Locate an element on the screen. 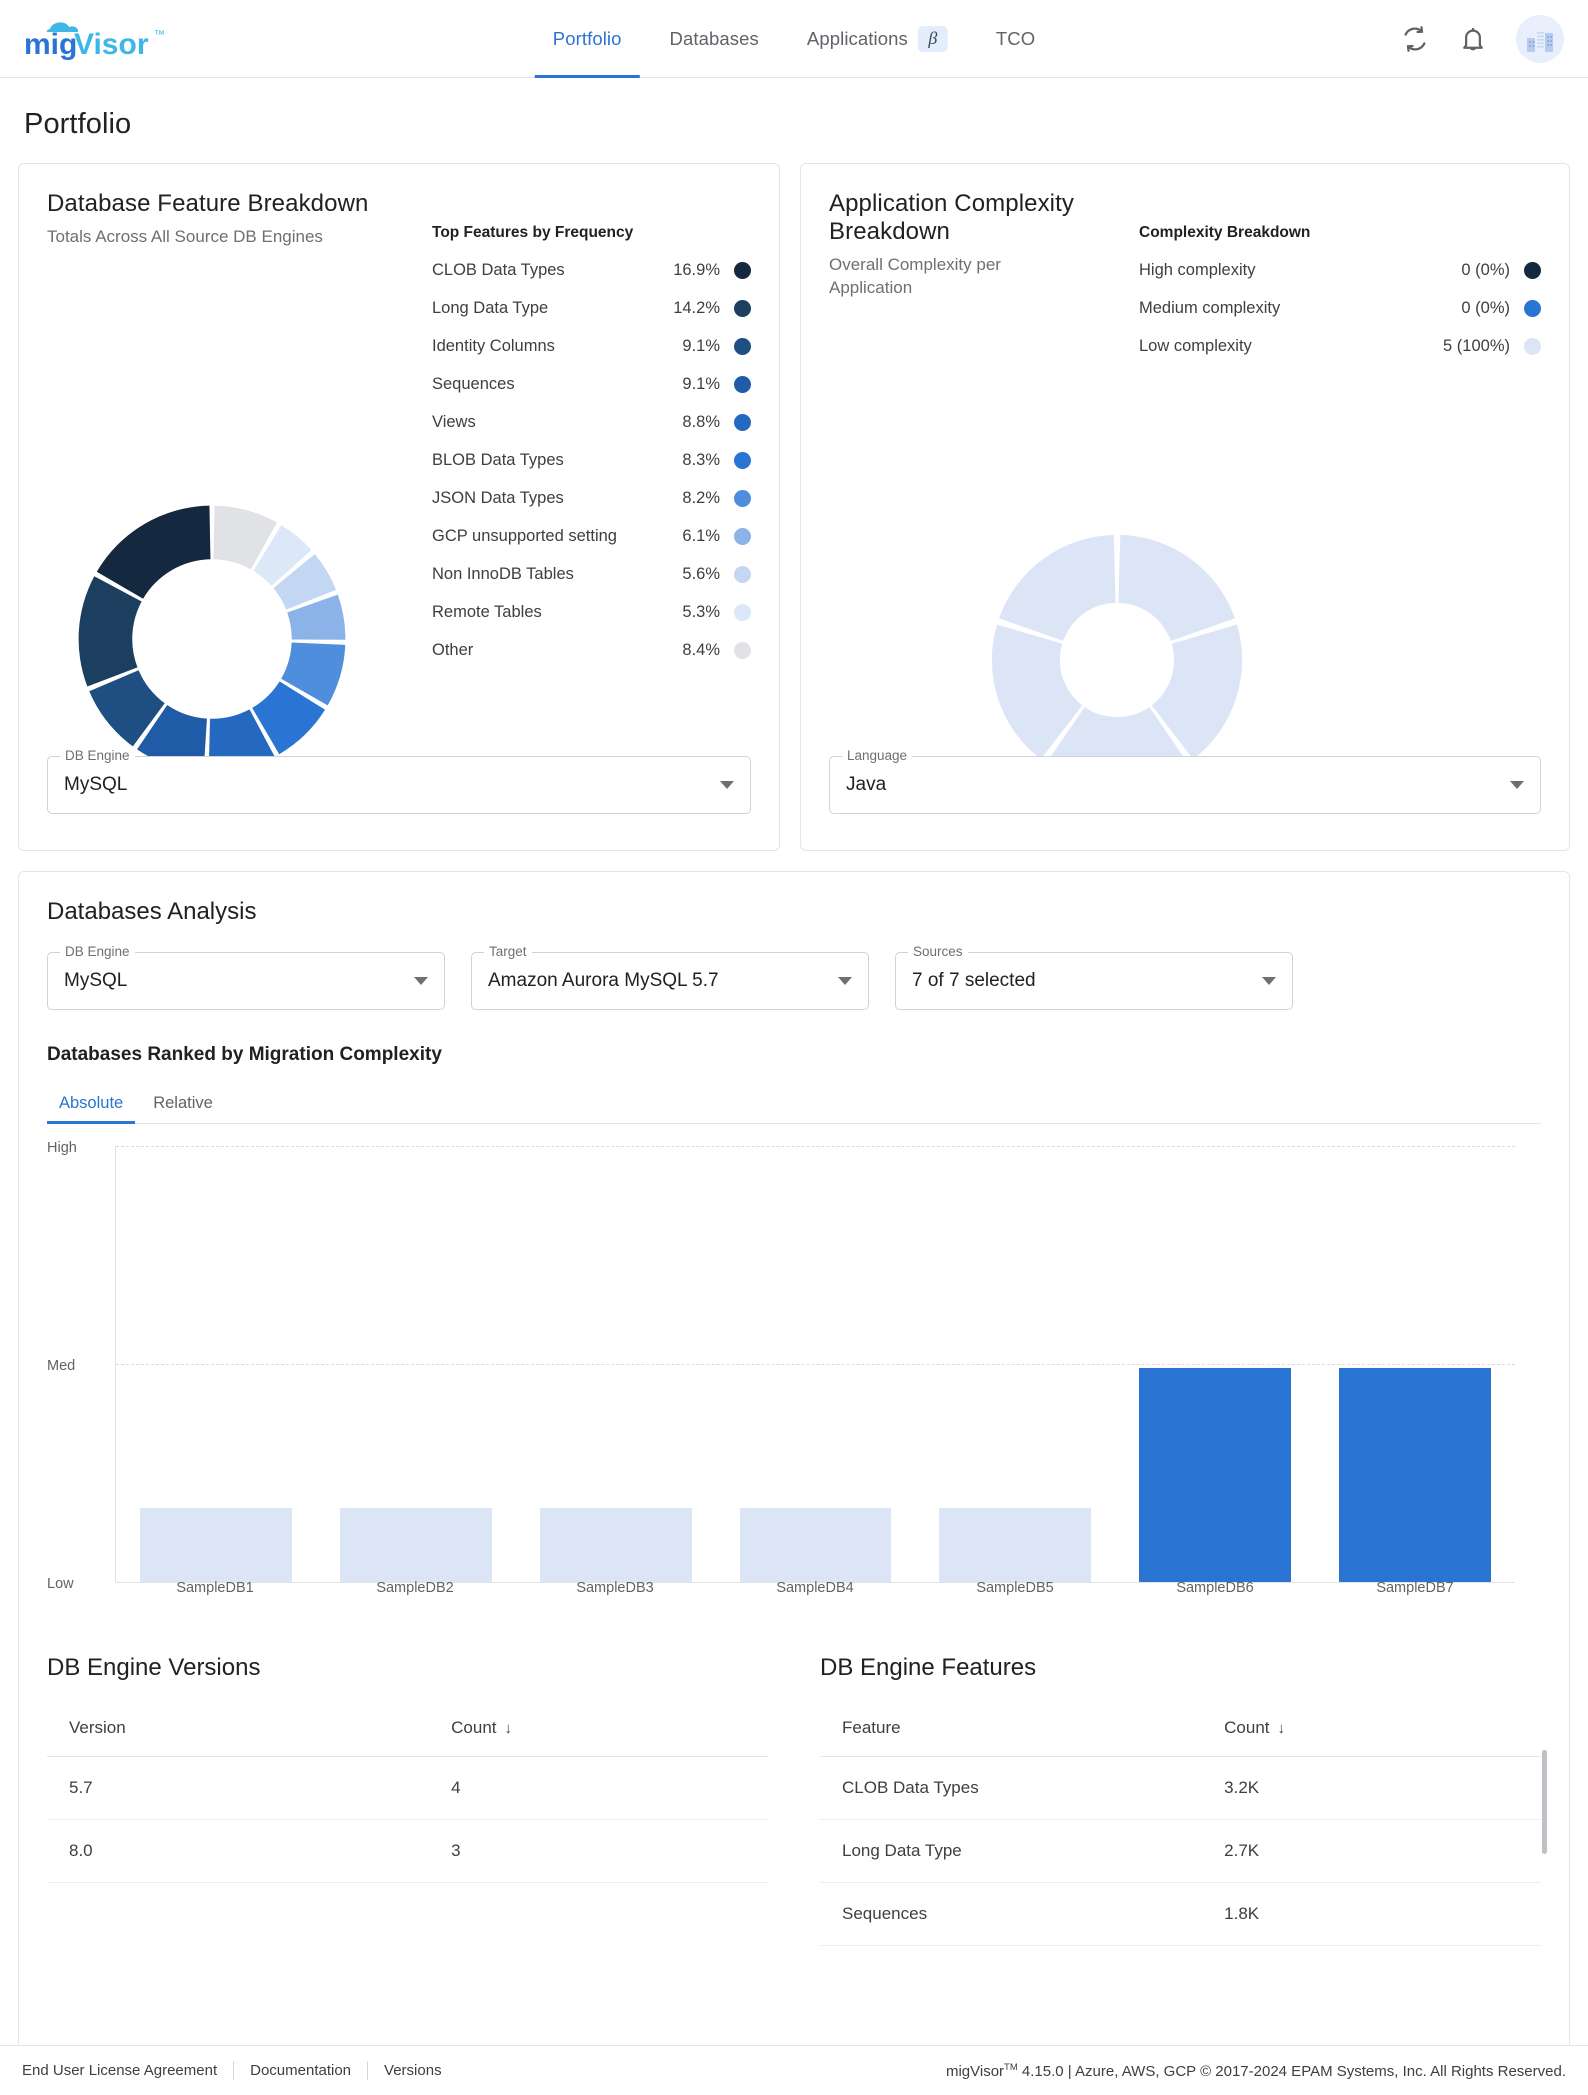 This screenshot has height=2095, width=1588. legend-item: Other 8.4% is located at coordinates (591, 650).